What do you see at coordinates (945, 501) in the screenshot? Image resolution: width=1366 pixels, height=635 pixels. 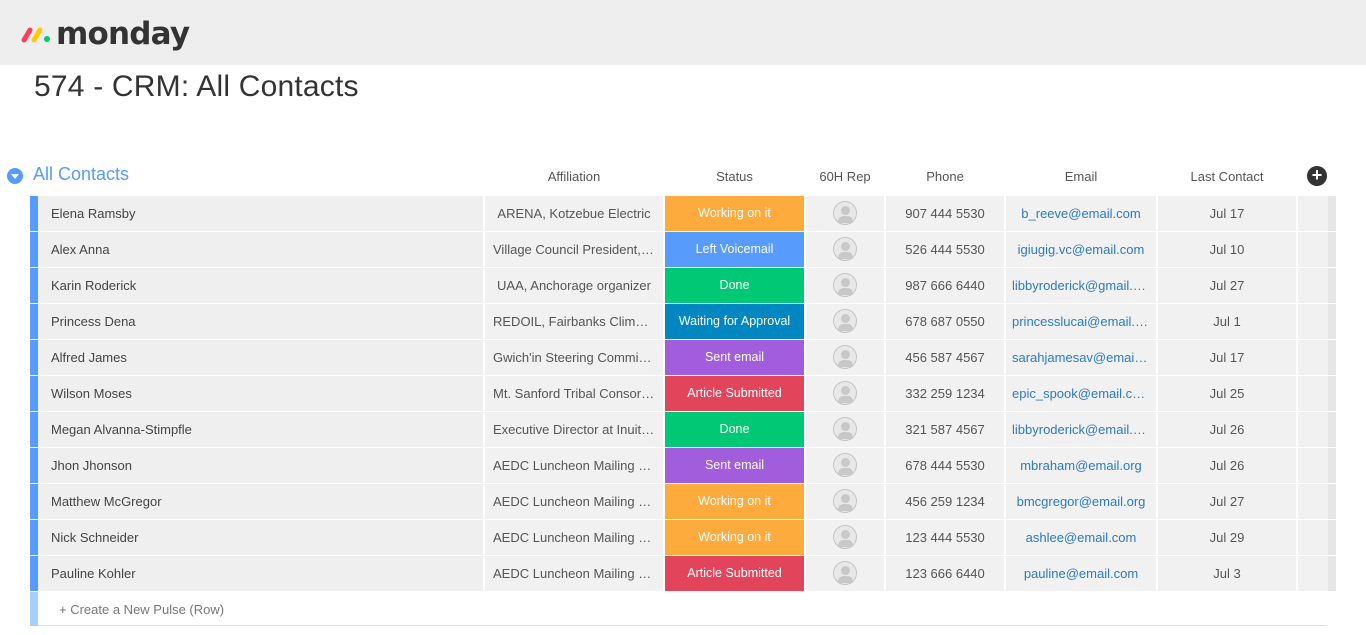 I see `phone-cell: 456 259 1234` at bounding box center [945, 501].